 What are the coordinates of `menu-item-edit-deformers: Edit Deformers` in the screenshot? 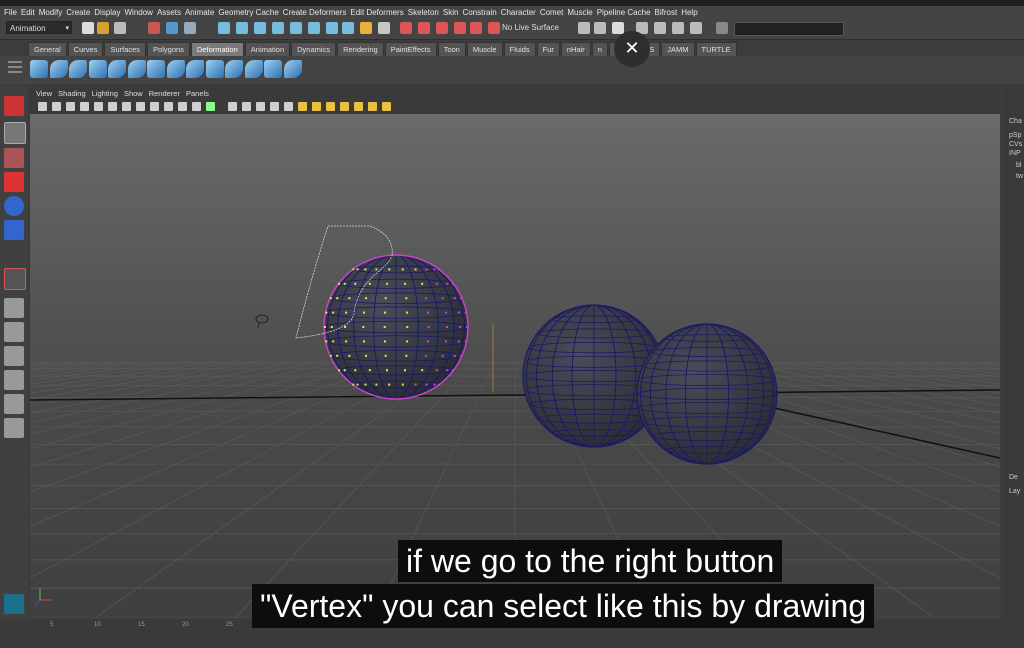 It's located at (376, 12).